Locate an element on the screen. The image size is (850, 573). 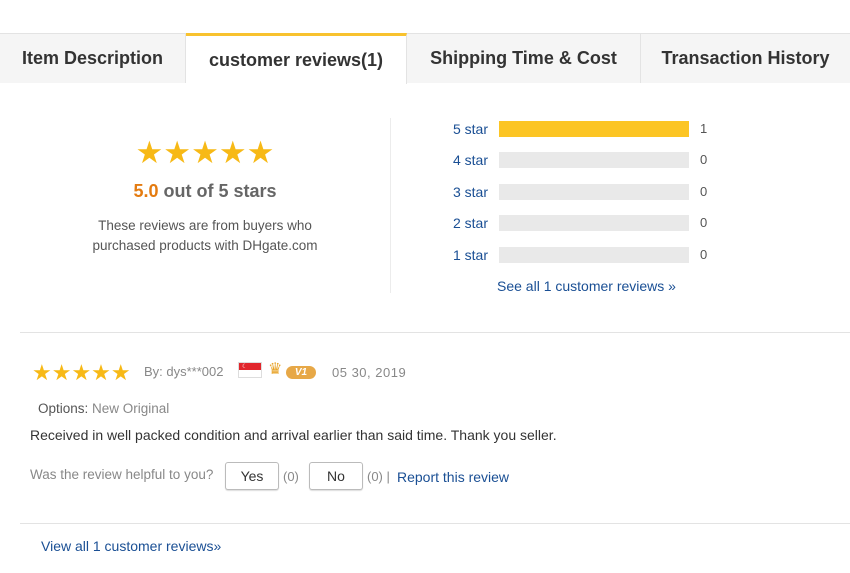
histogram-label-1-star: 1 star is located at coordinates (464, 255).